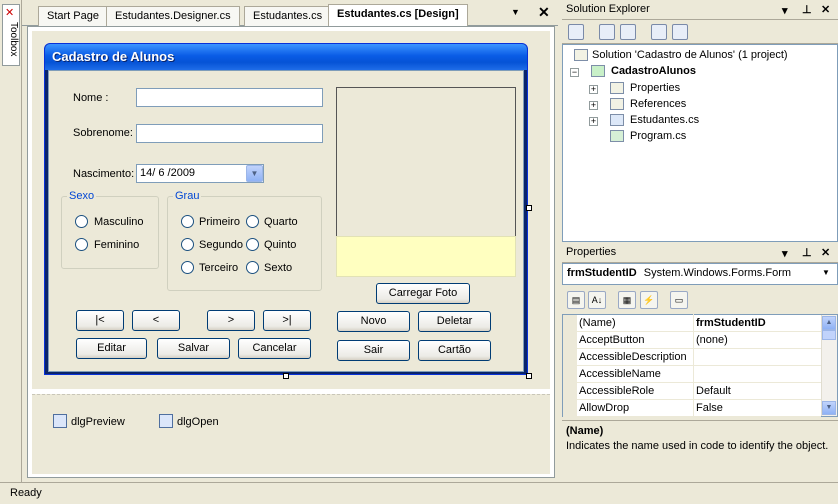 The image size is (838, 504). What do you see at coordinates (91, 98) in the screenshot?
I see `nome-label: Nome :` at bounding box center [91, 98].